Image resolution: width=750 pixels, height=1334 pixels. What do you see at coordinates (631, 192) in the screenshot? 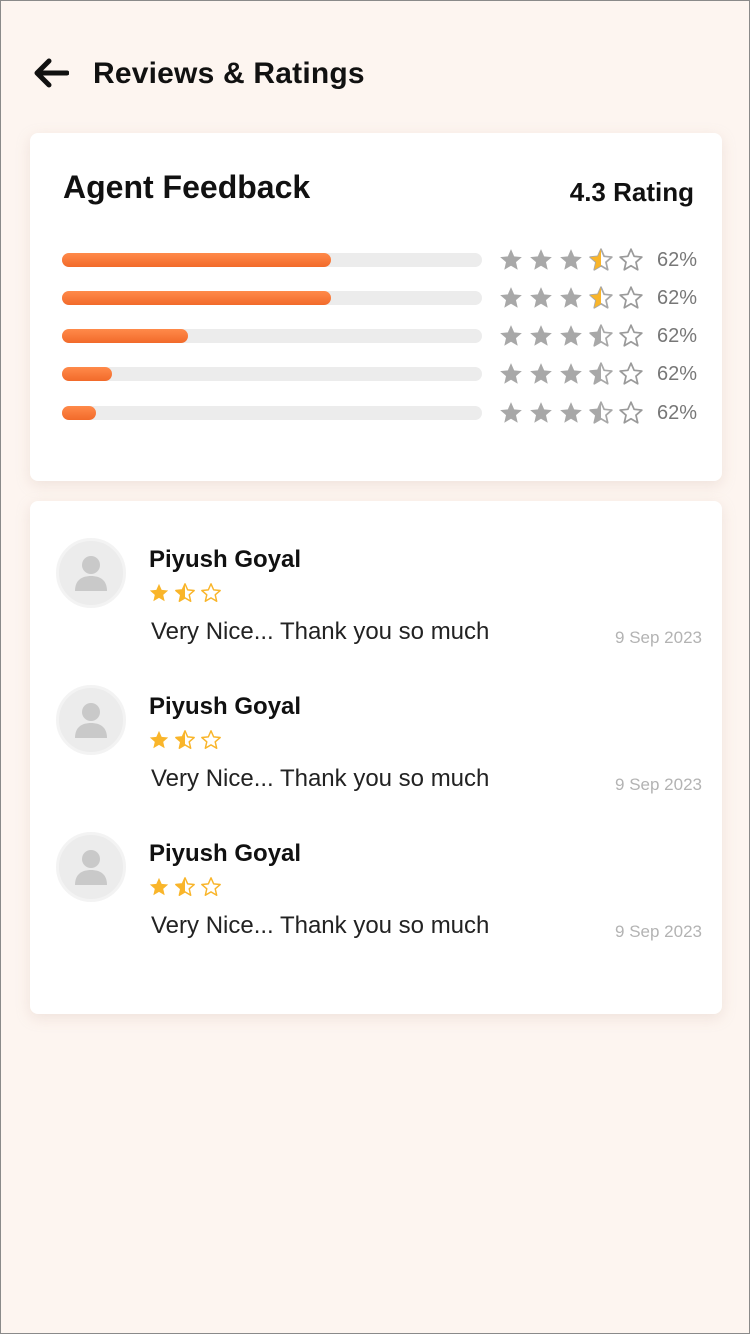
I see `overall-rating: 4.3 Rating` at bounding box center [631, 192].